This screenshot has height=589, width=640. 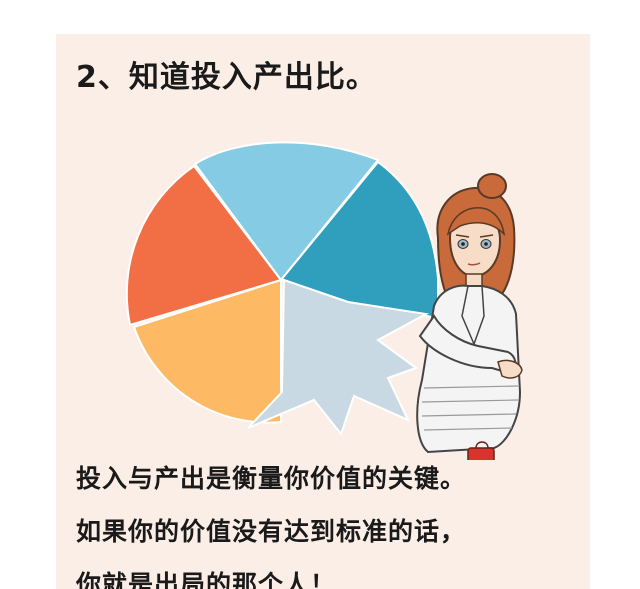 What do you see at coordinates (226, 77) in the screenshot?
I see `section-heading: 2、知道投入产出比。` at bounding box center [226, 77].